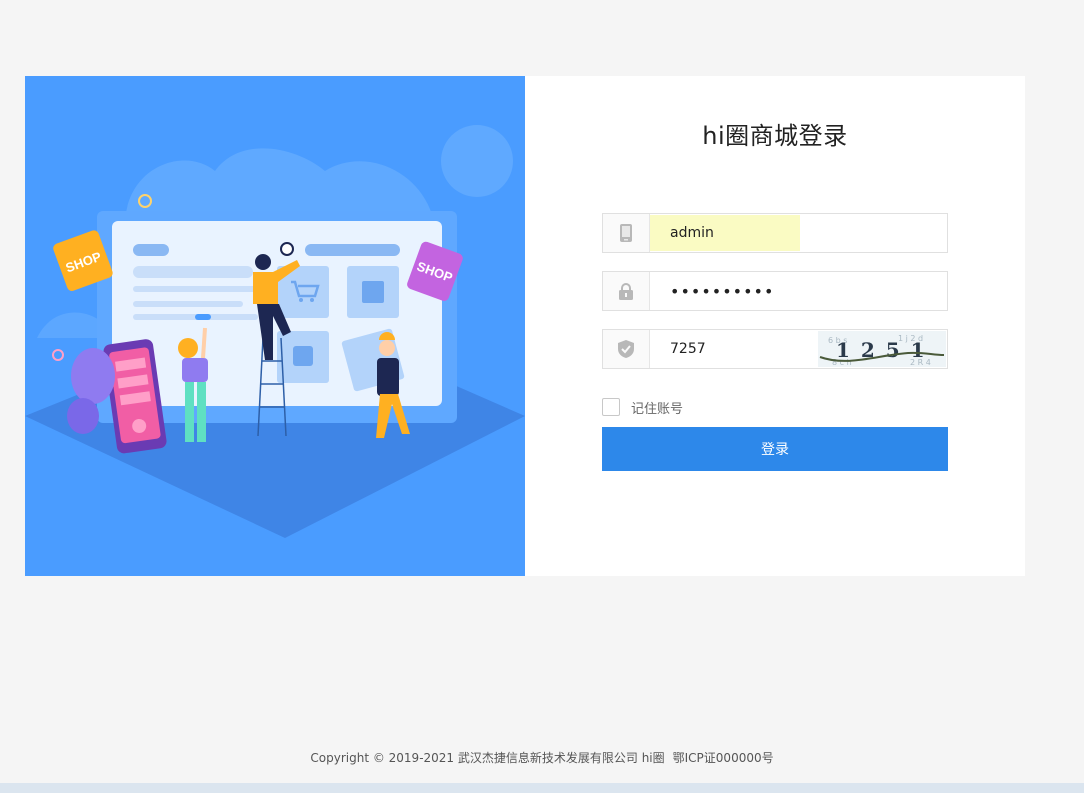 The image size is (1084, 793). Describe the element at coordinates (775, 449) in the screenshot. I see `login-button: 登录` at that location.